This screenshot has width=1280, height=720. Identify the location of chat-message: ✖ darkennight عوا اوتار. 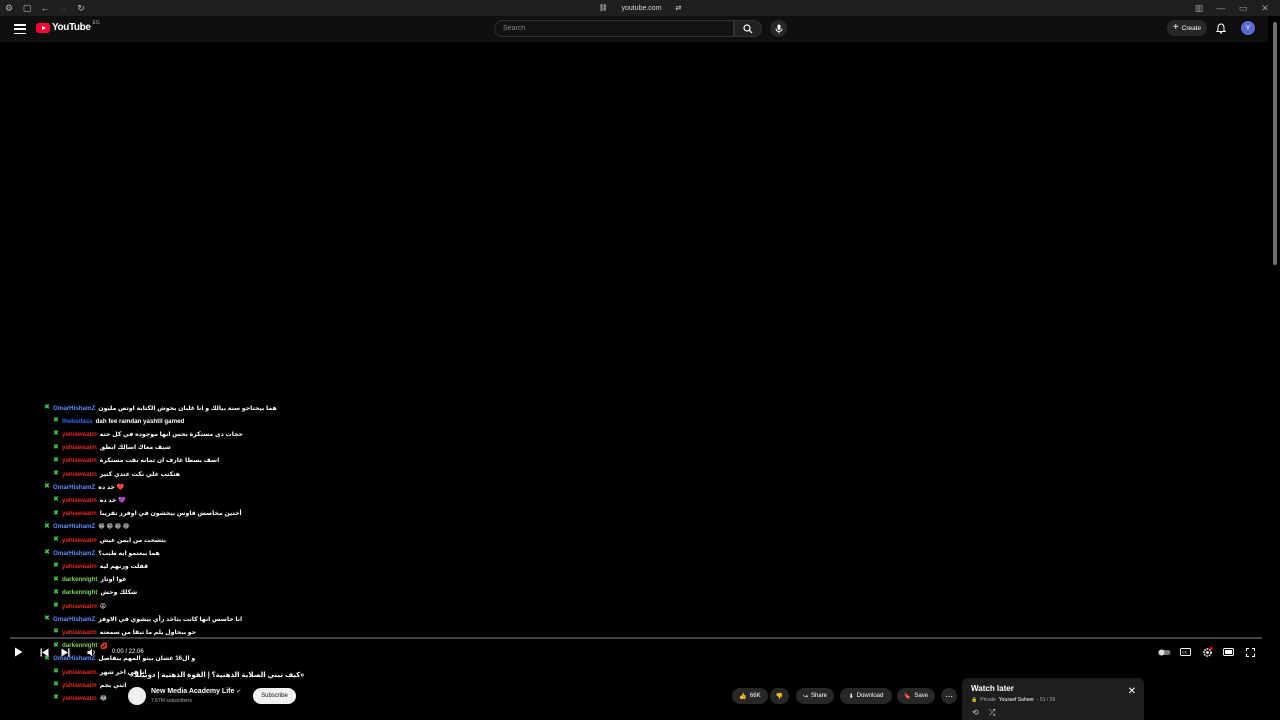
(90, 580).